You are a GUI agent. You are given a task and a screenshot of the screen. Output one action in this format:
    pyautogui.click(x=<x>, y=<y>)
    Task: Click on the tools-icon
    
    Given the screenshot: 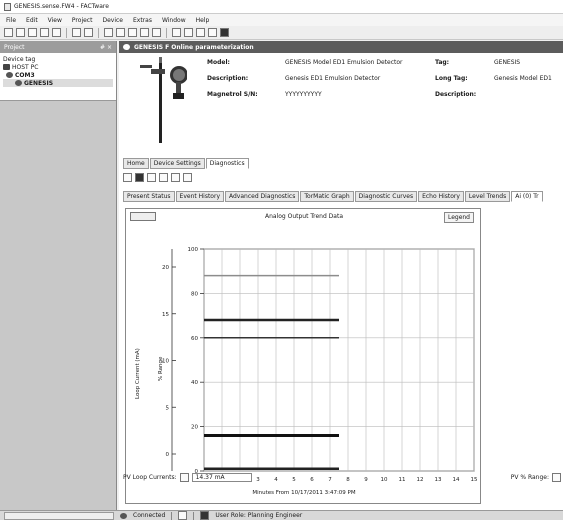 What is the action you would take?
    pyautogui.click(x=200, y=32)
    